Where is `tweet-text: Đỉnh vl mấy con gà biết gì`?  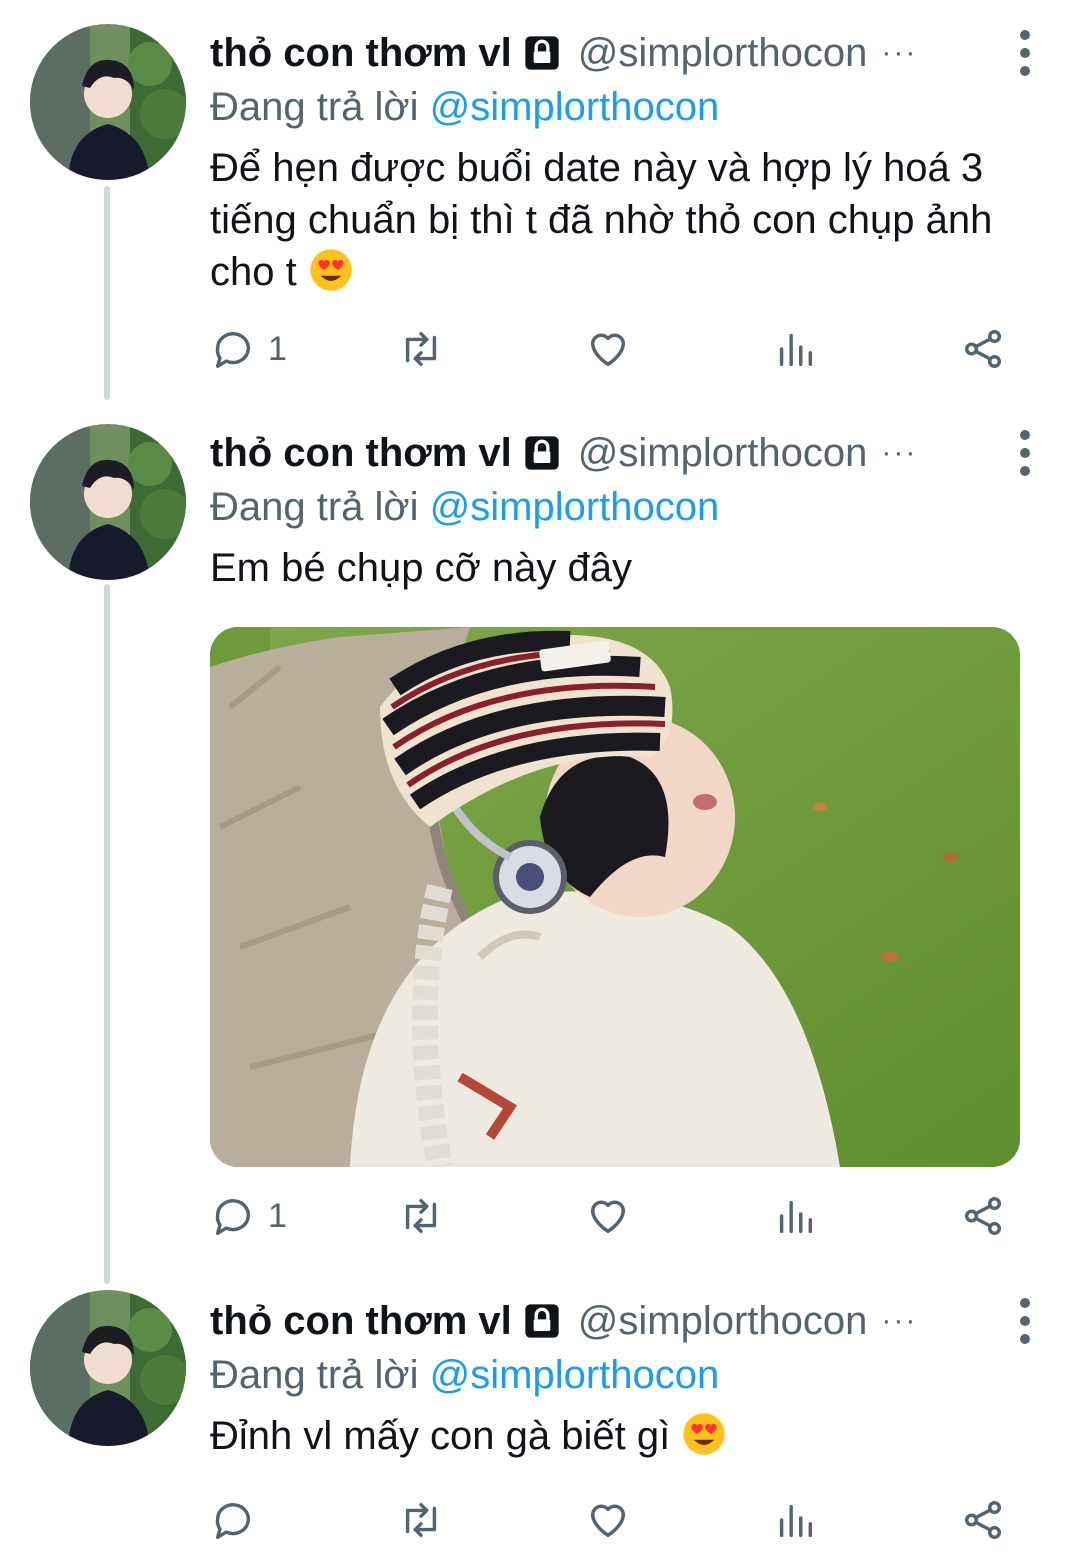 tweet-text: Đỉnh vl mấy con gà biết gì is located at coordinates (625, 1436).